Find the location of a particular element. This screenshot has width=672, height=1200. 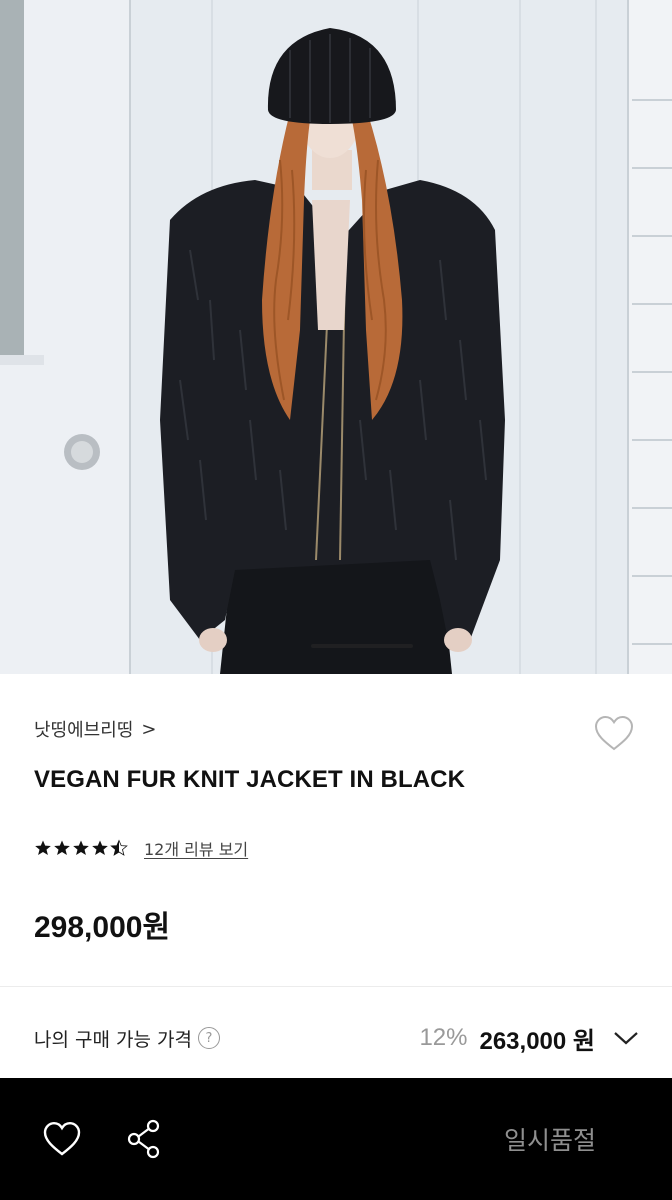

star-icons is located at coordinates (81, 848).